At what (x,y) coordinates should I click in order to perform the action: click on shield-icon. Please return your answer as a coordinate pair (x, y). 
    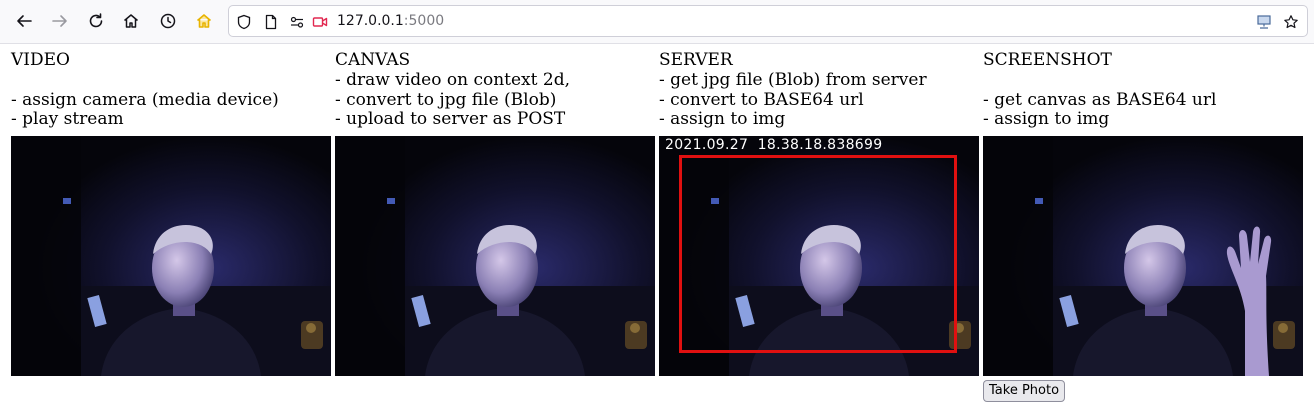
    Looking at the image, I should click on (244, 22).